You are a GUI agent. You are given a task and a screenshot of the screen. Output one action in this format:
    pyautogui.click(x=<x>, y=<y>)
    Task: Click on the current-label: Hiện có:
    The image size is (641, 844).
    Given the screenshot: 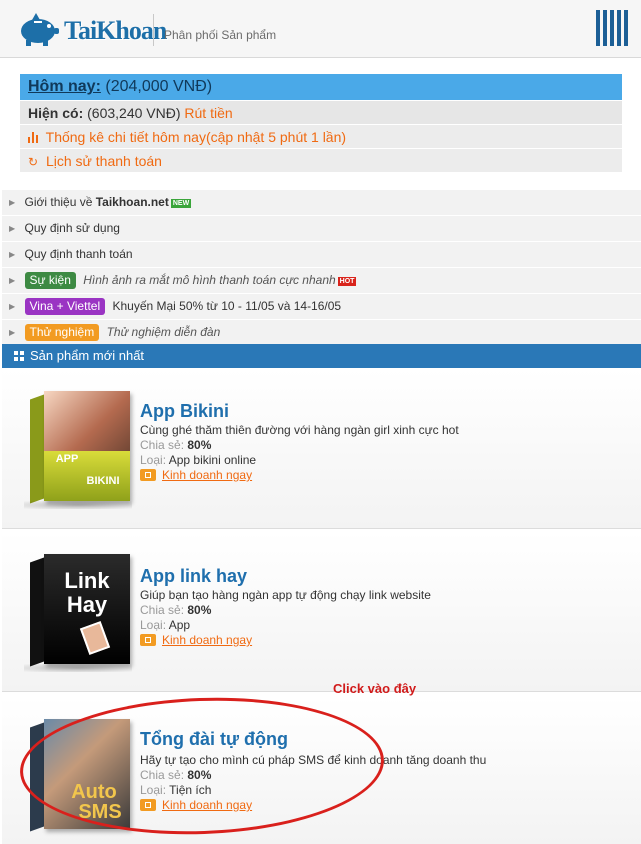 What is the action you would take?
    pyautogui.click(x=56, y=113)
    